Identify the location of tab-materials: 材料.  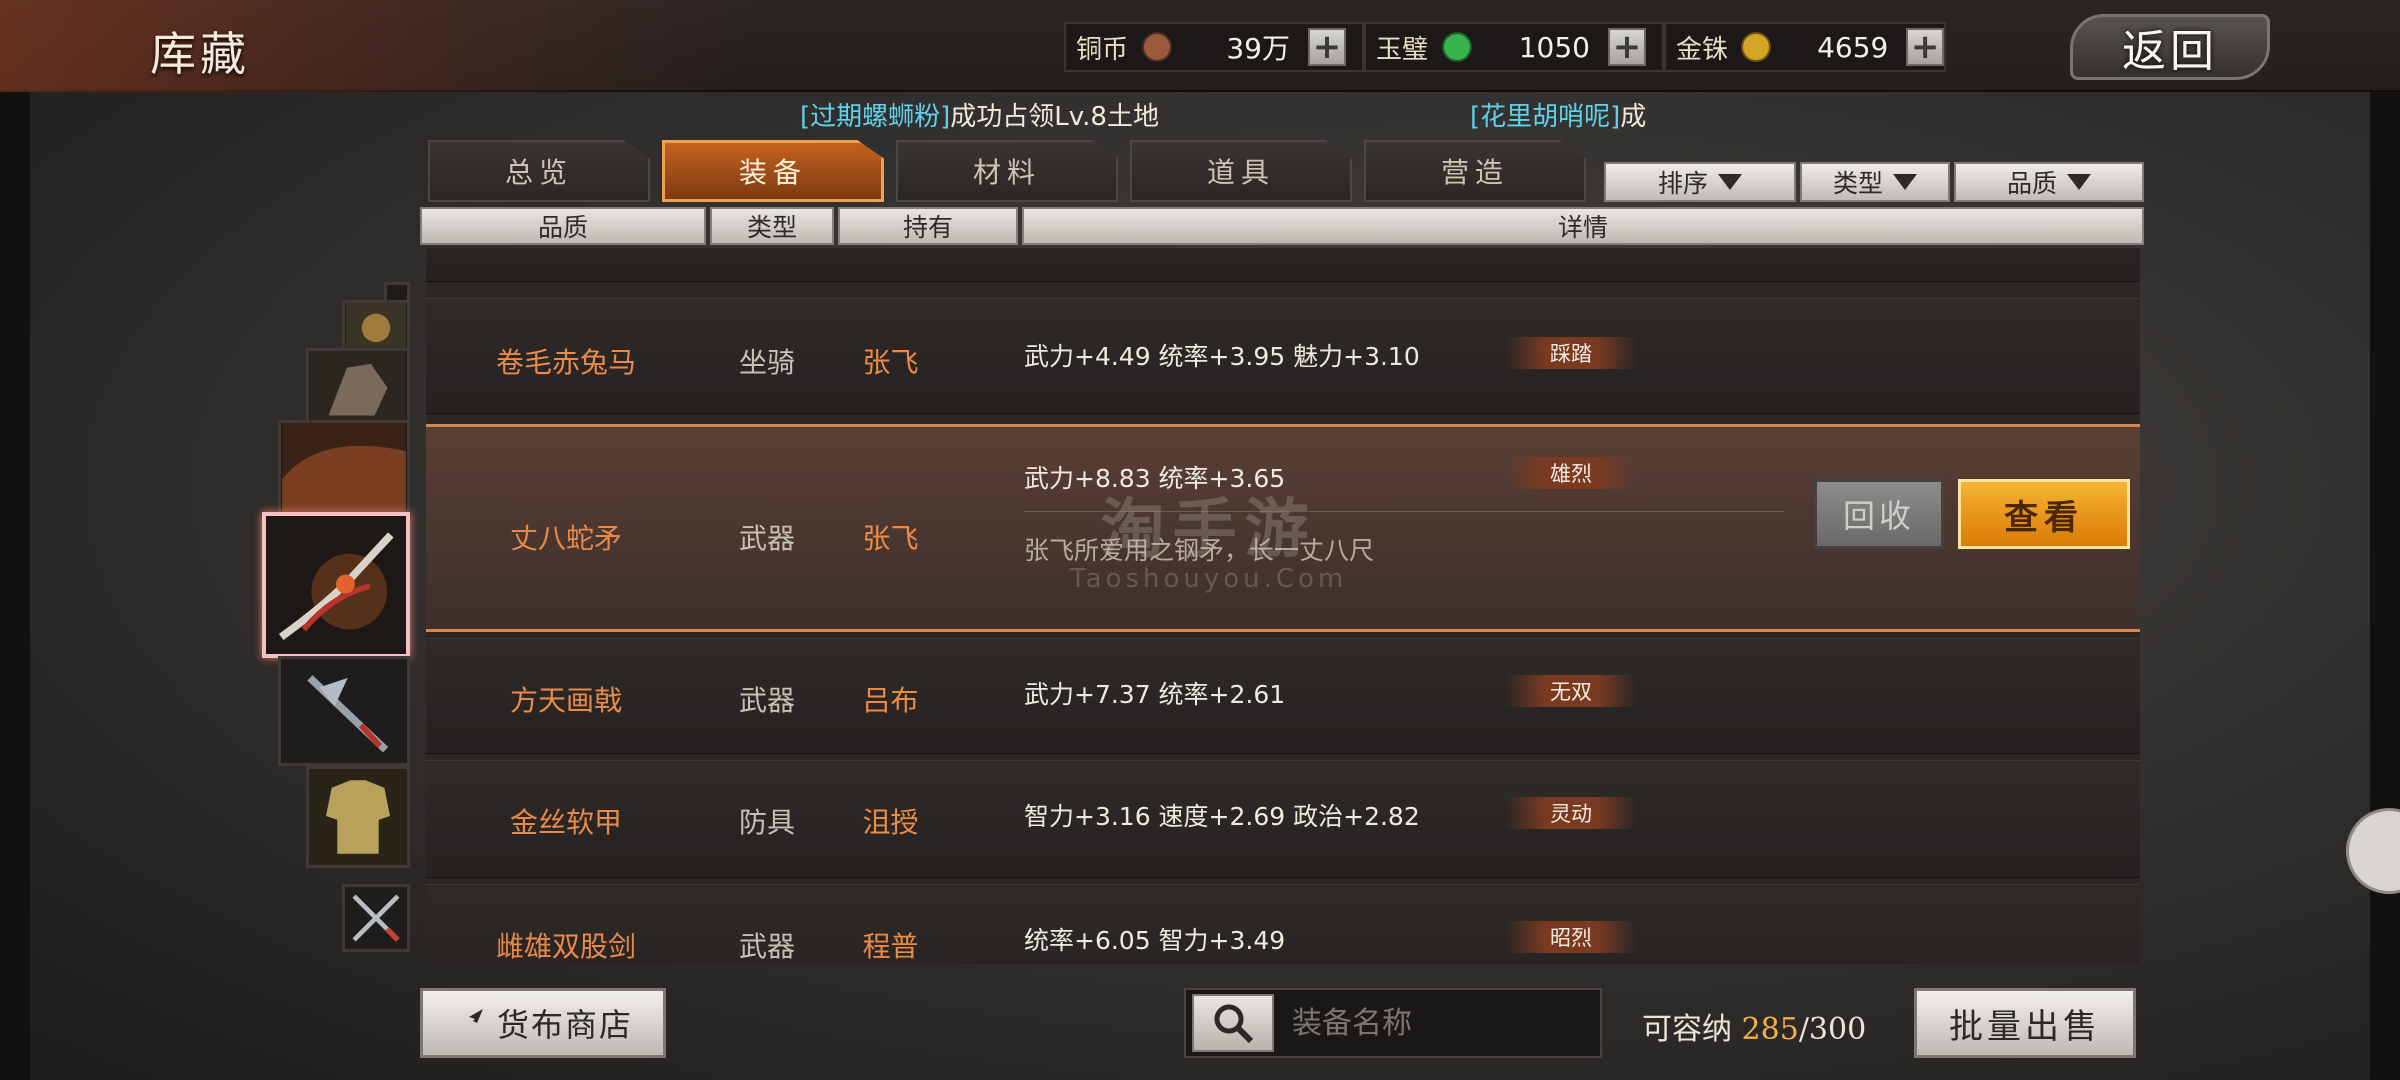
(1007, 171).